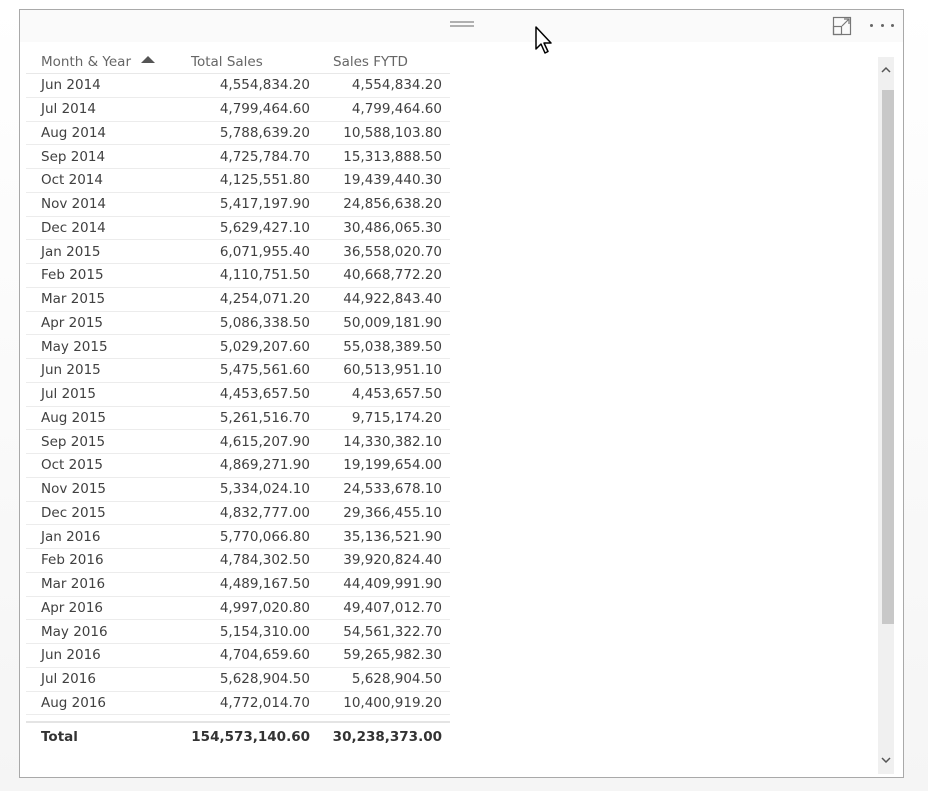 The image size is (928, 791). I want to click on total-divider, so click(238, 719).